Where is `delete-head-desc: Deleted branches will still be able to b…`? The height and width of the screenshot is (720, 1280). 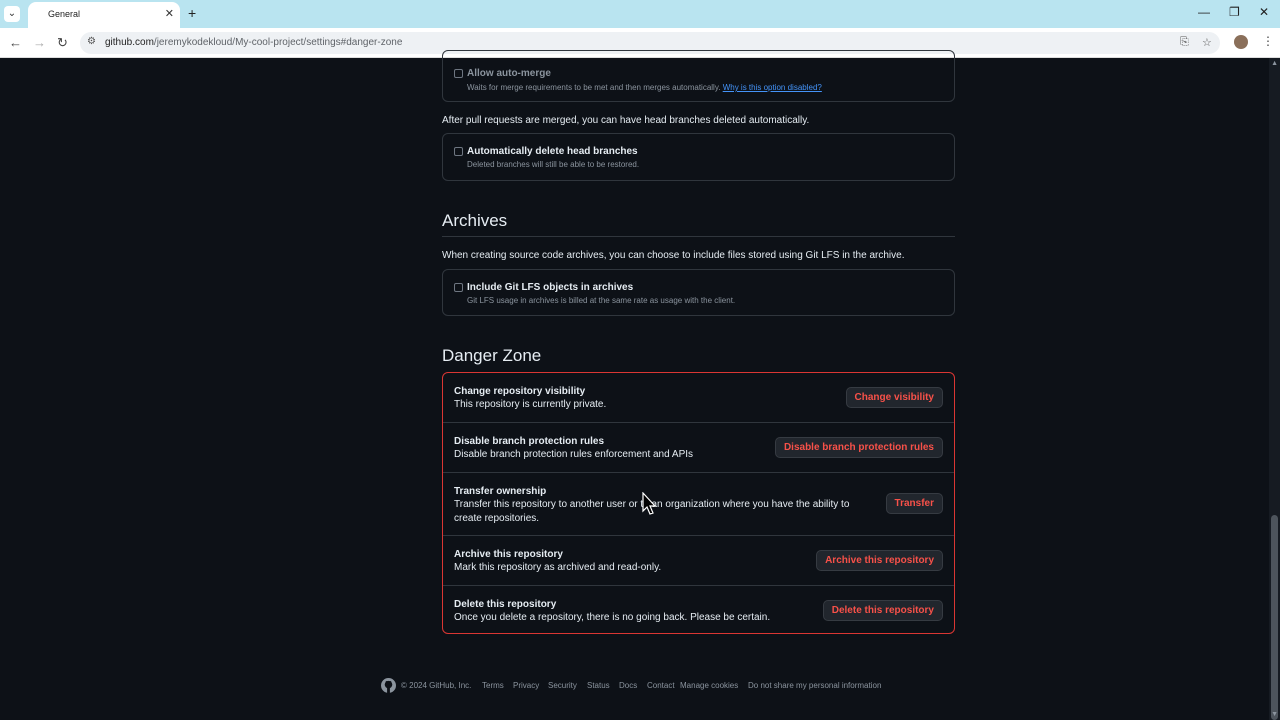 delete-head-desc: Deleted branches will still be able to b… is located at coordinates (553, 164).